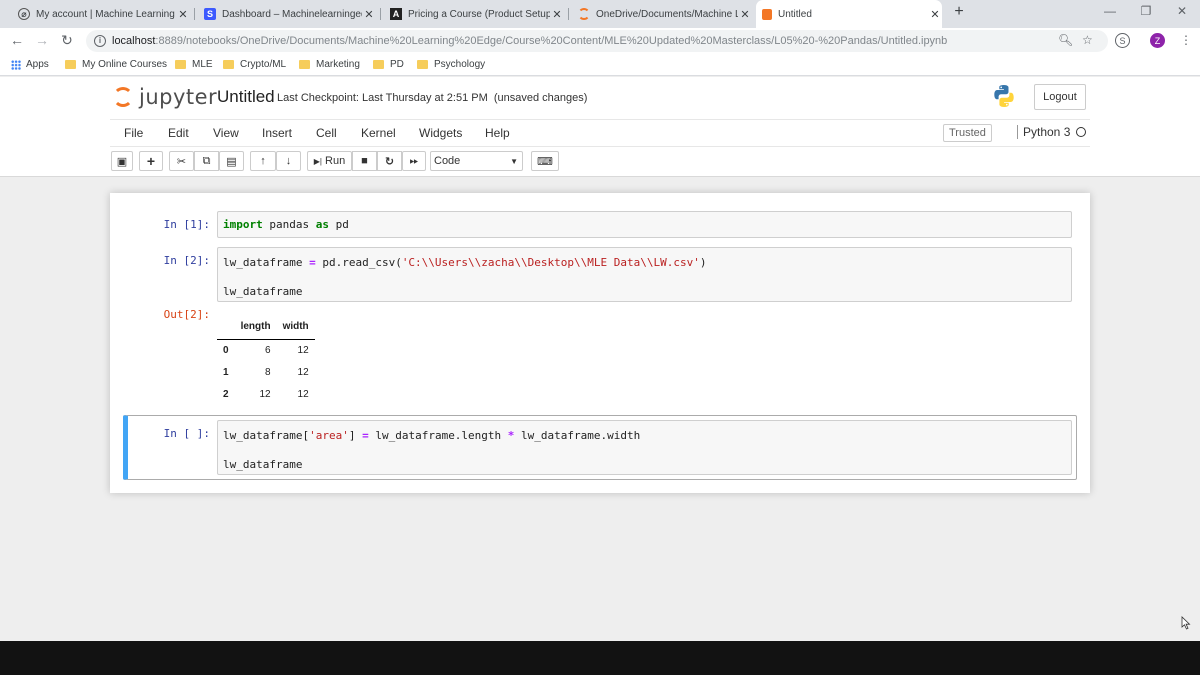 The image size is (1200, 675). What do you see at coordinates (1122, 40) in the screenshot?
I see `extension-icon: S` at bounding box center [1122, 40].